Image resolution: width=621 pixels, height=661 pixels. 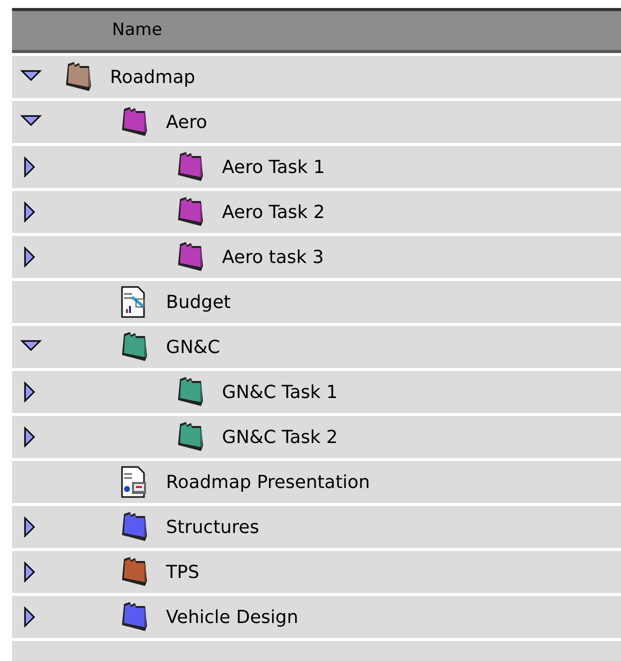 I want to click on item-name: Aero task 3, so click(x=273, y=257).